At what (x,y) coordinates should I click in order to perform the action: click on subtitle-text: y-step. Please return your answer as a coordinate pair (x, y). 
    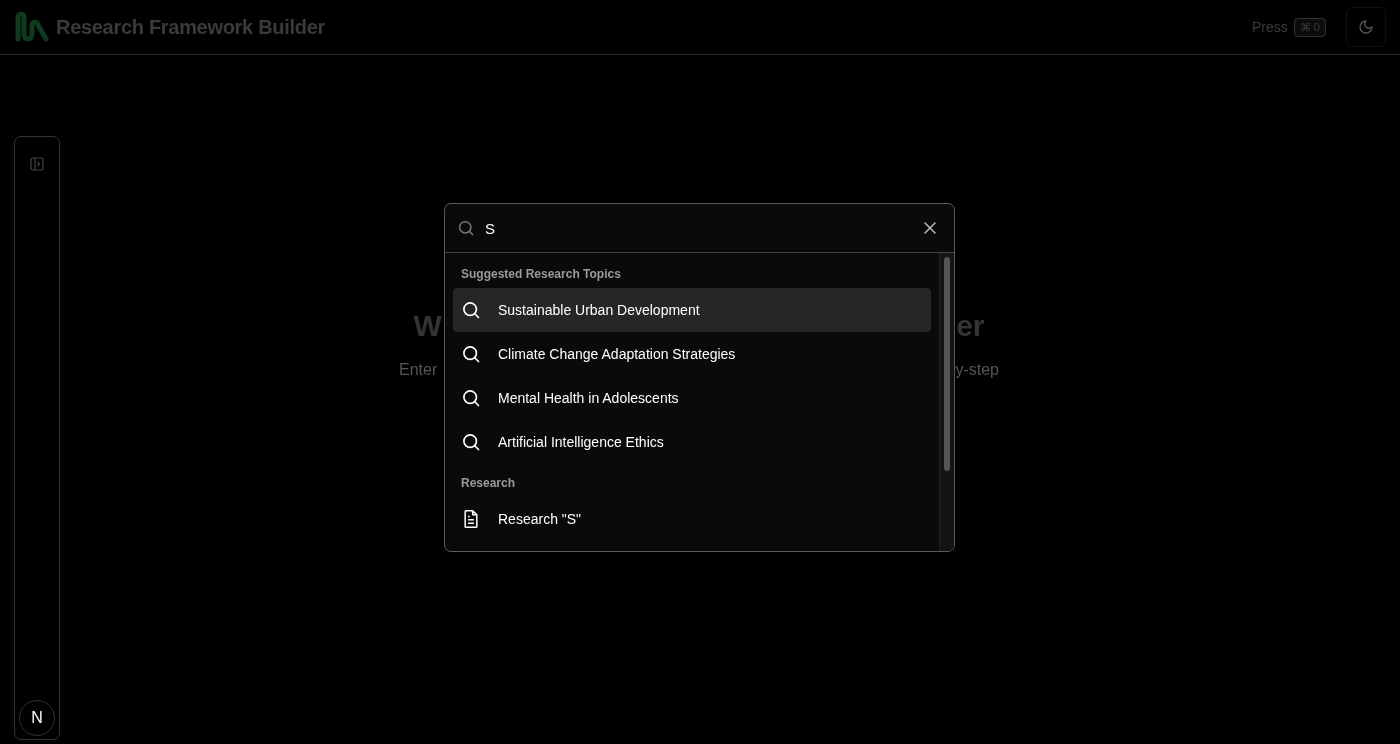
    Looking at the image, I should click on (977, 370).